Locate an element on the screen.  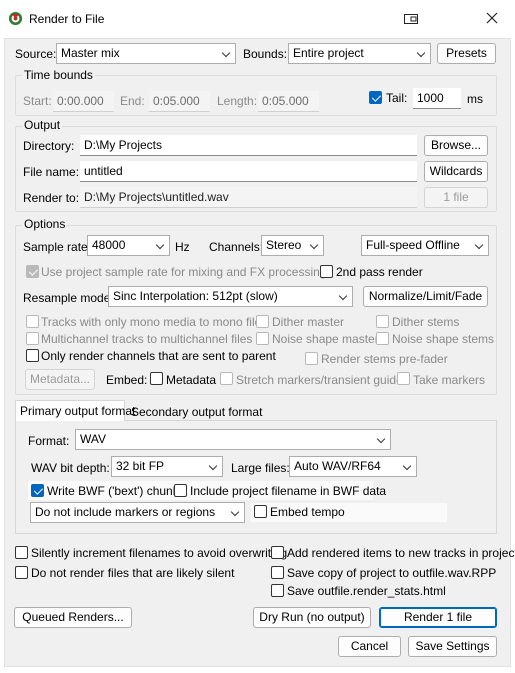
render-to-path: D:\My Projects\untitled.wav is located at coordinates (248, 197).